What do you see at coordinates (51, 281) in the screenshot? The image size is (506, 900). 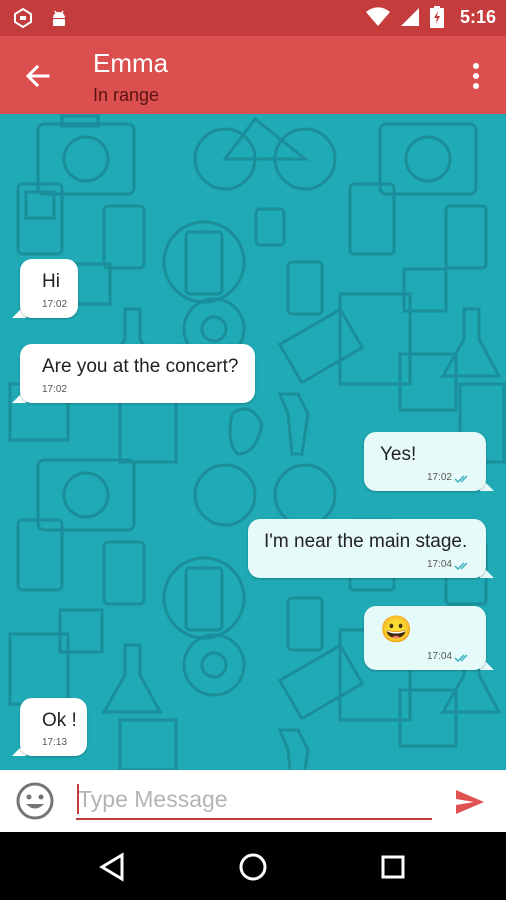 I see `message-text: Hi` at bounding box center [51, 281].